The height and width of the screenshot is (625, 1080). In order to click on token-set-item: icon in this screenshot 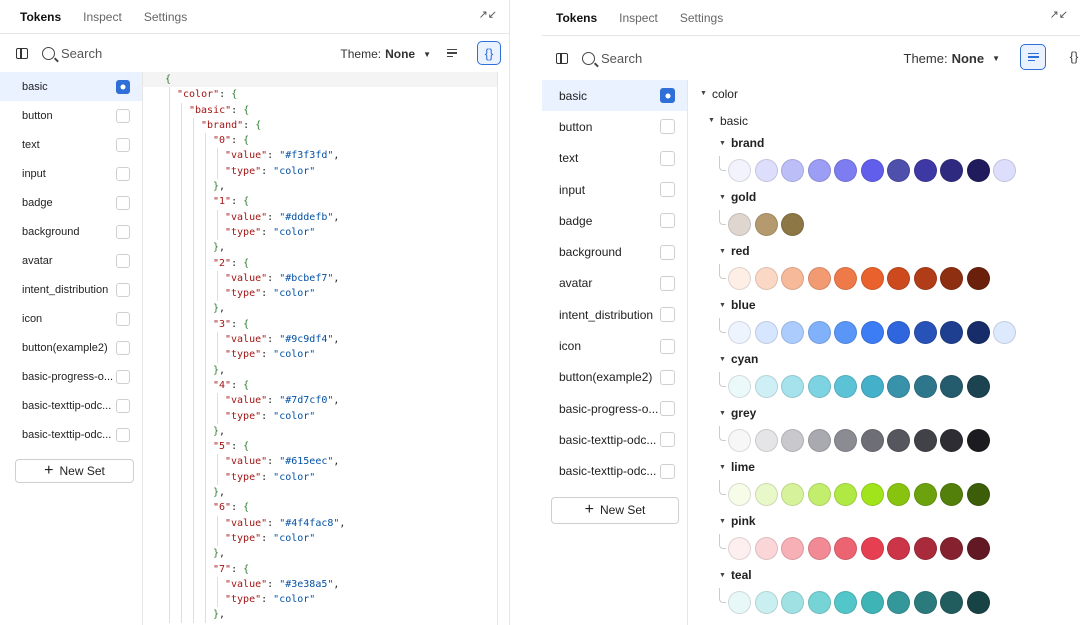, I will do `click(614, 345)`.